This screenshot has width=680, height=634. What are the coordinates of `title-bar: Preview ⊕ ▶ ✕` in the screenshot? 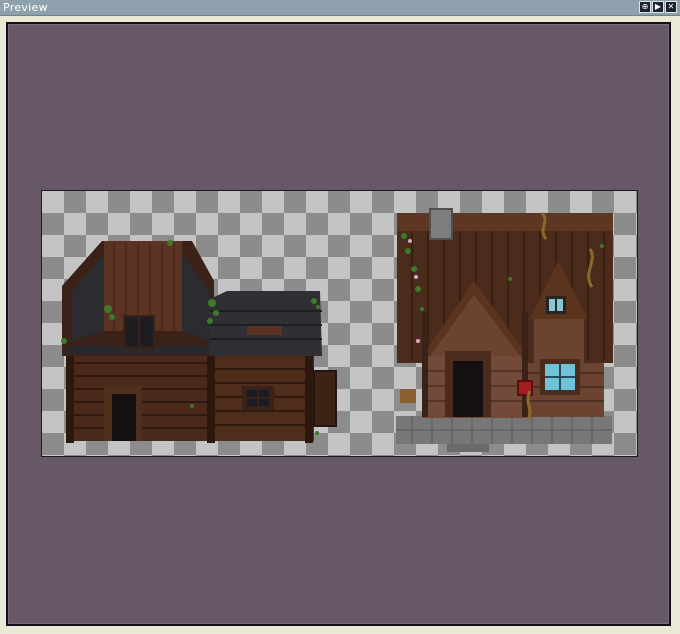 It's located at (340, 8).